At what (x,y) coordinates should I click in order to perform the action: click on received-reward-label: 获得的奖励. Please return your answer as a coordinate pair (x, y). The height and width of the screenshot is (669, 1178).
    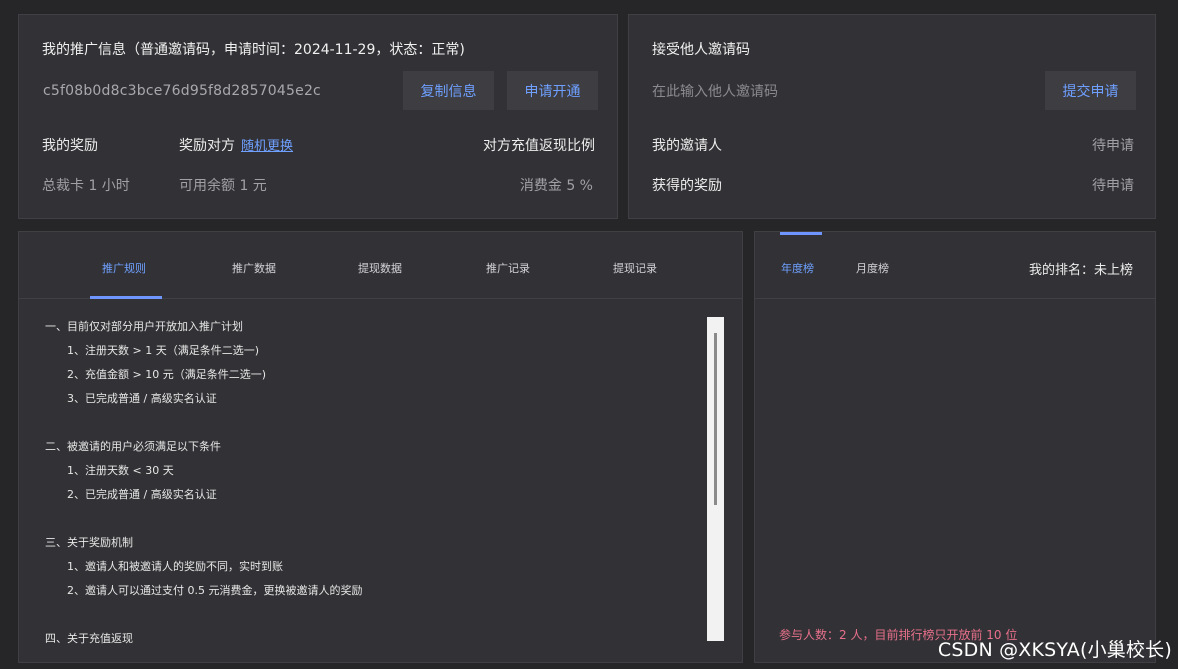
    Looking at the image, I should click on (687, 186).